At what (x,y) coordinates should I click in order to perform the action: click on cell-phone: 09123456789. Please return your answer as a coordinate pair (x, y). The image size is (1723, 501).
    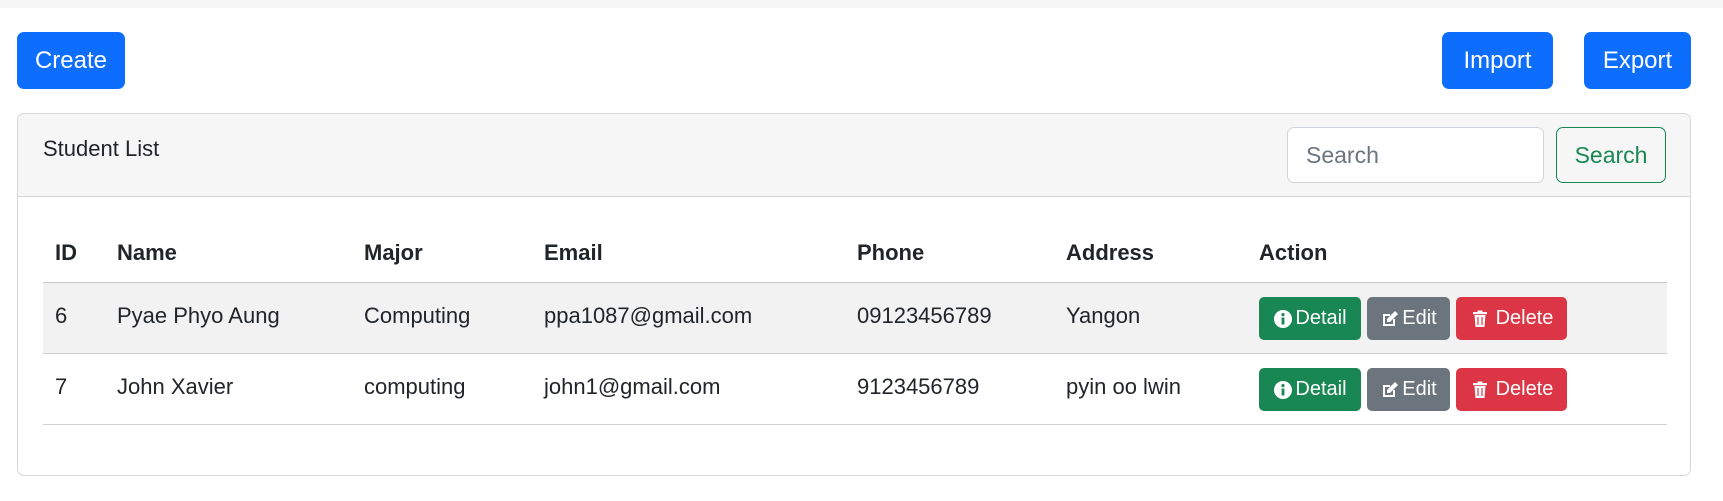
    Looking at the image, I should click on (924, 315).